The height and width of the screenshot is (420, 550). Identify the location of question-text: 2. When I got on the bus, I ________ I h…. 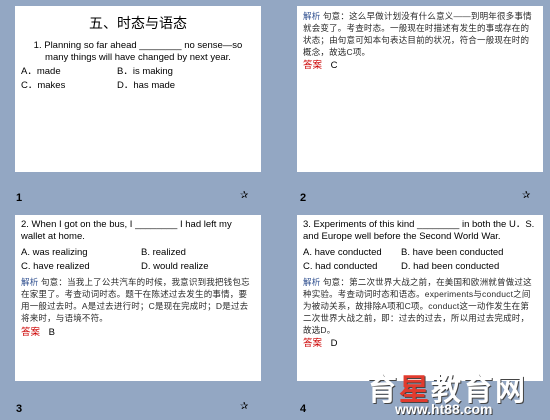
(126, 230).